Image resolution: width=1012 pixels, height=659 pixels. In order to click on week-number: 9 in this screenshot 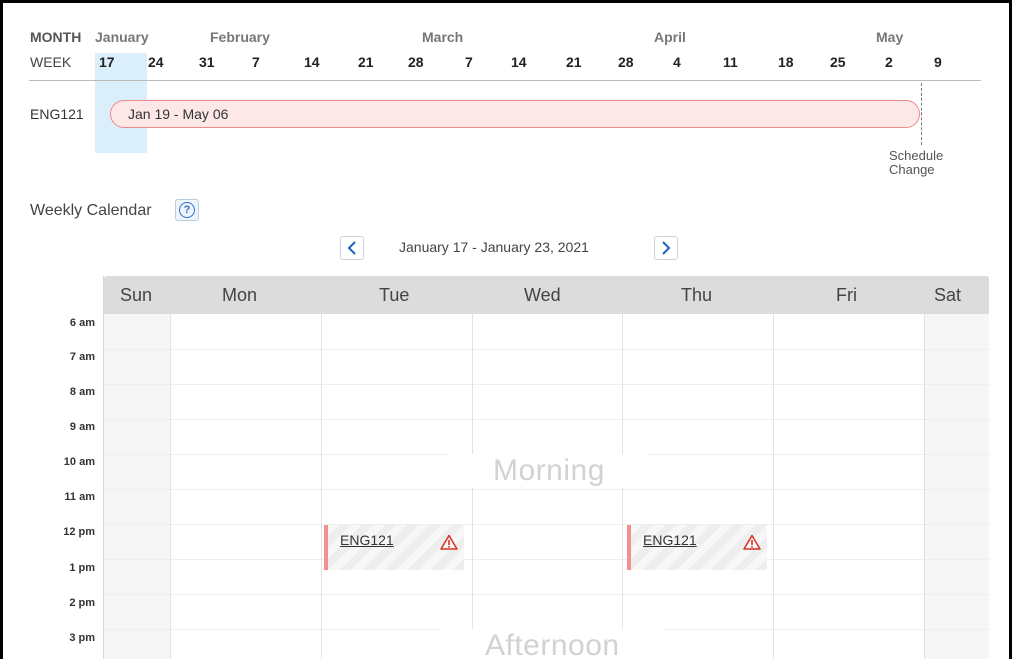, I will do `click(938, 62)`.